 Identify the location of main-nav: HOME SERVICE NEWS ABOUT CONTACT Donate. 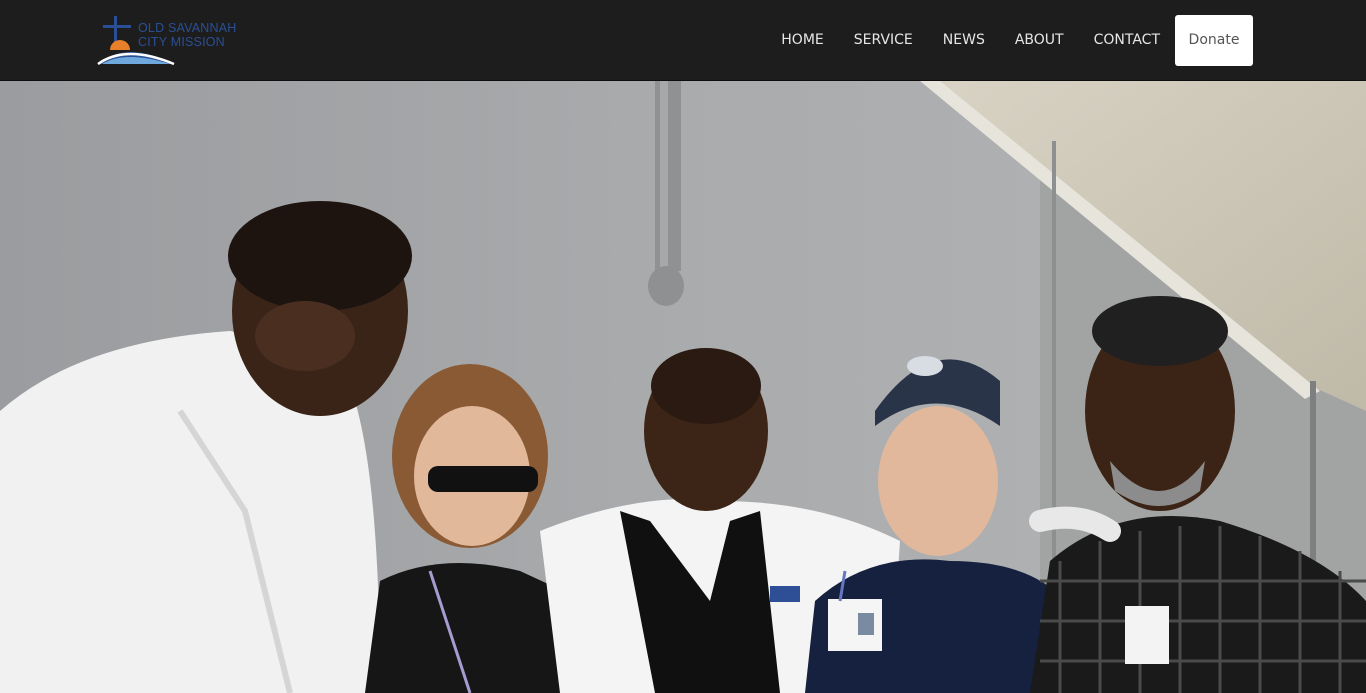
(1009, 40).